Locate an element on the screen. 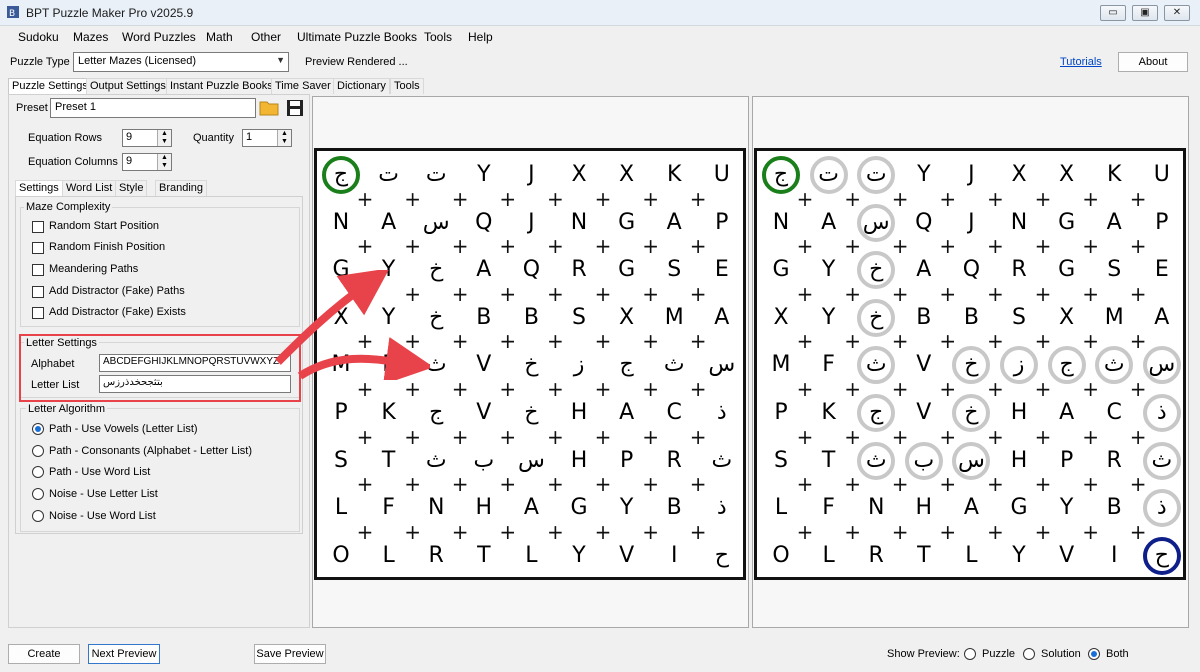 The width and height of the screenshot is (1200, 672). random-finish-checkbox is located at coordinates (38, 248).